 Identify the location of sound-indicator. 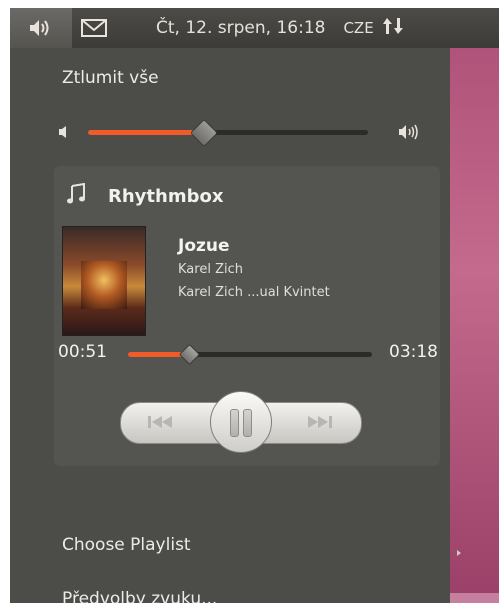
(41, 28).